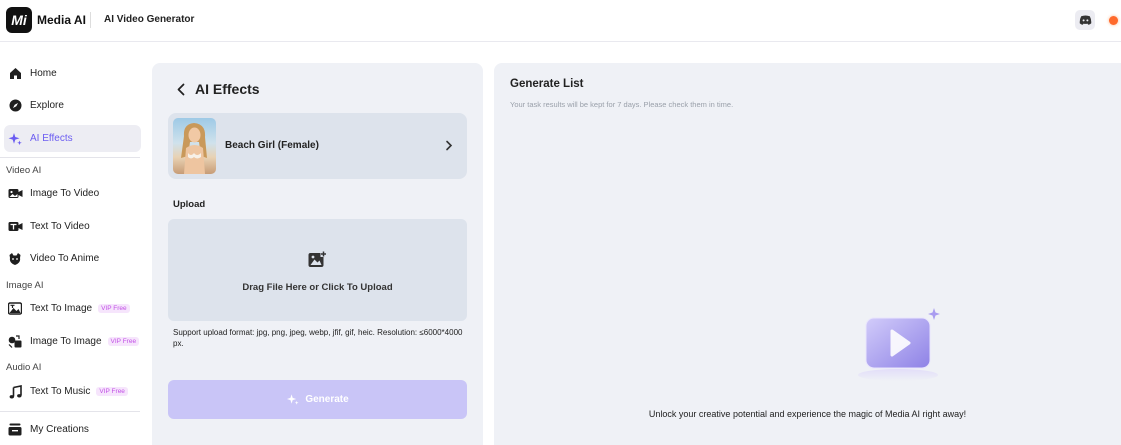 Image resolution: width=1121 pixels, height=445 pixels. Describe the element at coordinates (560, 21) in the screenshot. I see `top-header: Mi Media AI AI Video Generator` at that location.